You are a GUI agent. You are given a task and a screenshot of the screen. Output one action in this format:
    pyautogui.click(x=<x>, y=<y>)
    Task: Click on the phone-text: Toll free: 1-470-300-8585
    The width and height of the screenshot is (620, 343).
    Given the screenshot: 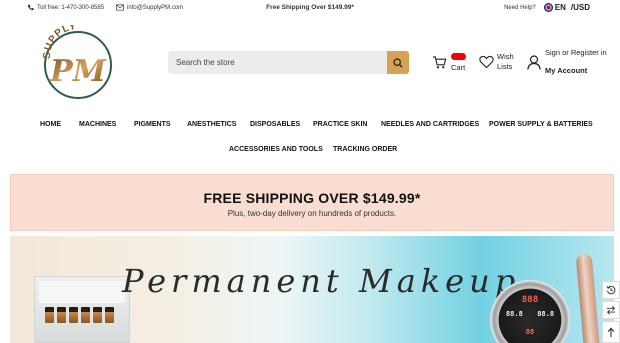 What is the action you would take?
    pyautogui.click(x=71, y=7)
    